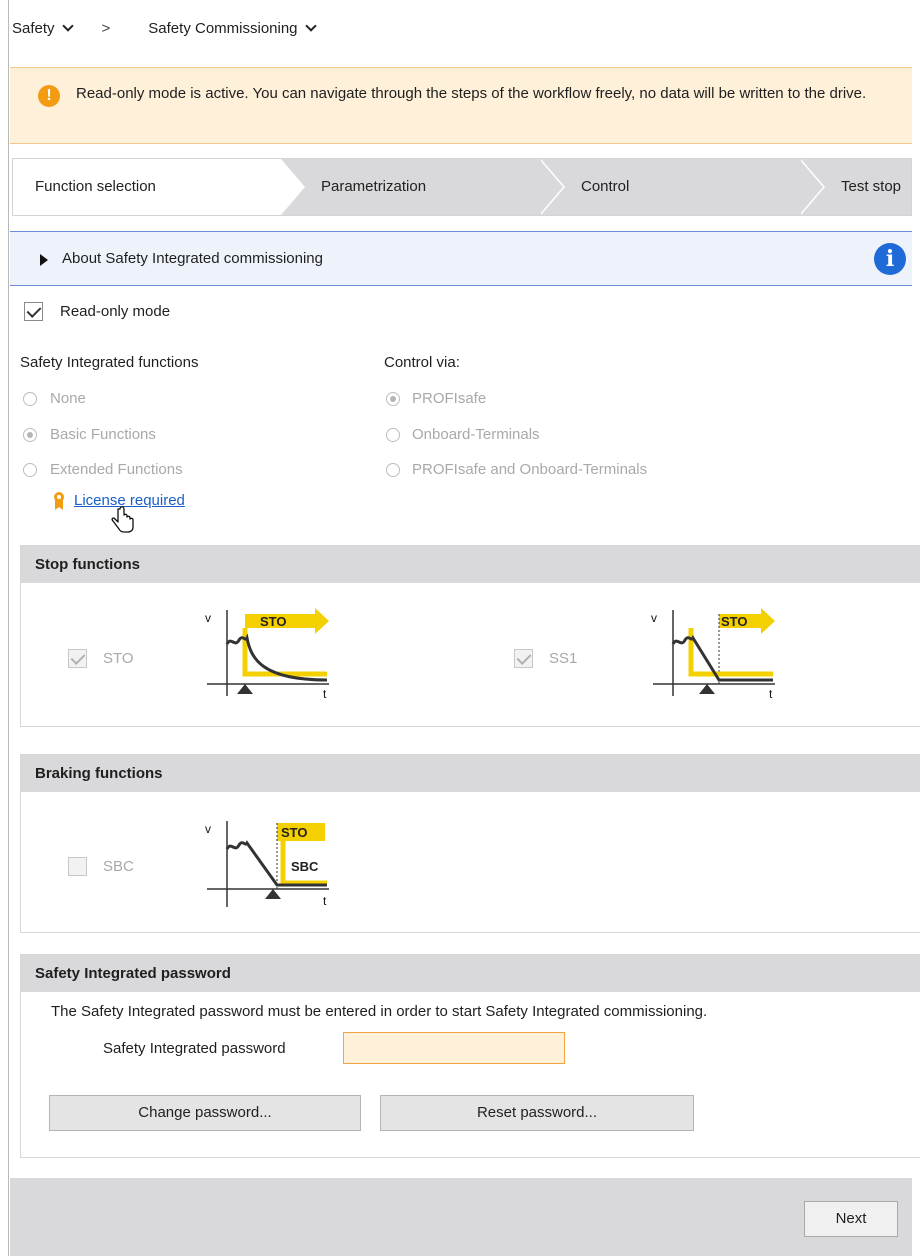 This screenshot has width=920, height=1256. I want to click on stop-functions-panel: Stop functions STO v t STO SS1 v t STO, so click(470, 636).